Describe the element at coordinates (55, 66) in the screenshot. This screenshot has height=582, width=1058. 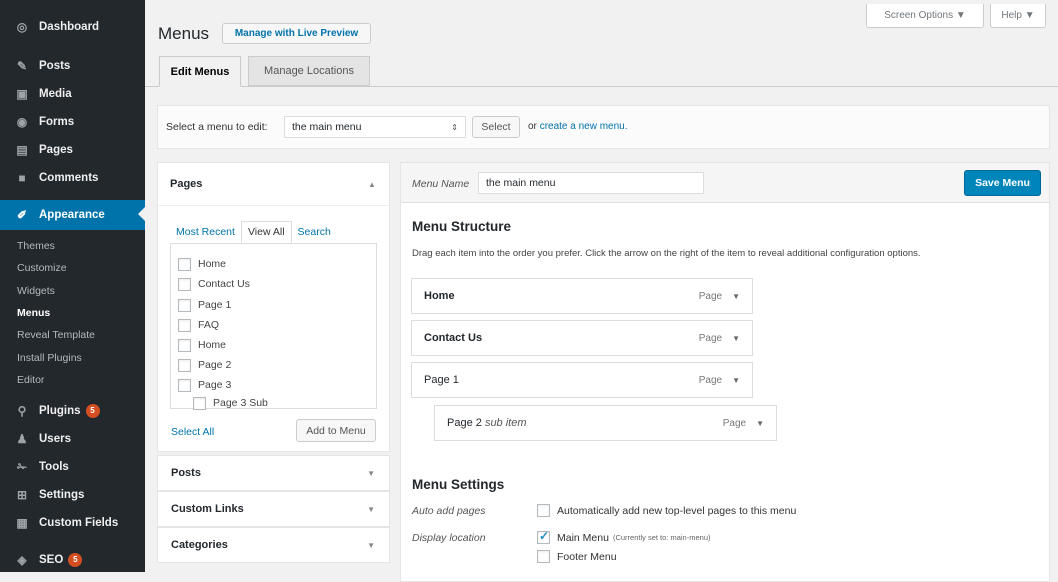
I see `sidebar-item-label: Posts` at that location.